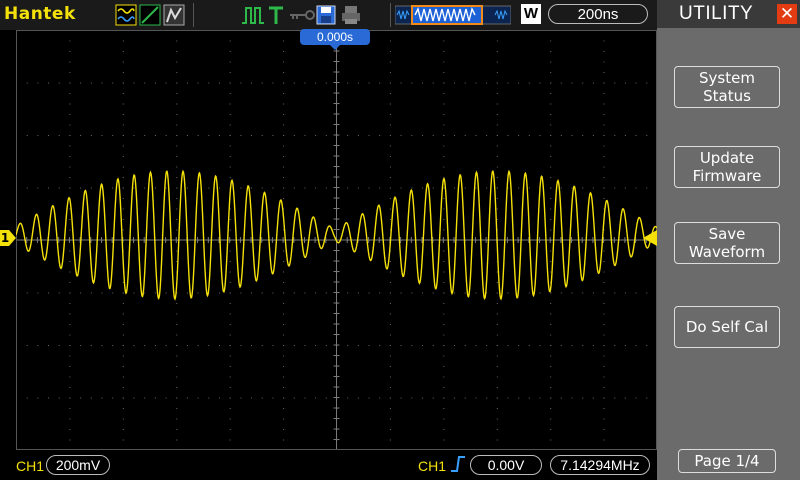 The image size is (800, 480). I want to click on rising-edge-icon, so click(458, 464).